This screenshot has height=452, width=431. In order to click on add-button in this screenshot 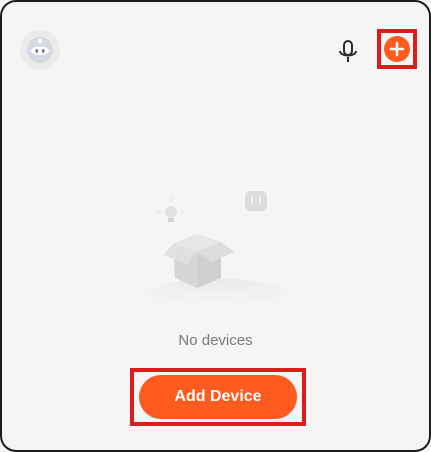, I will do `click(397, 49)`.